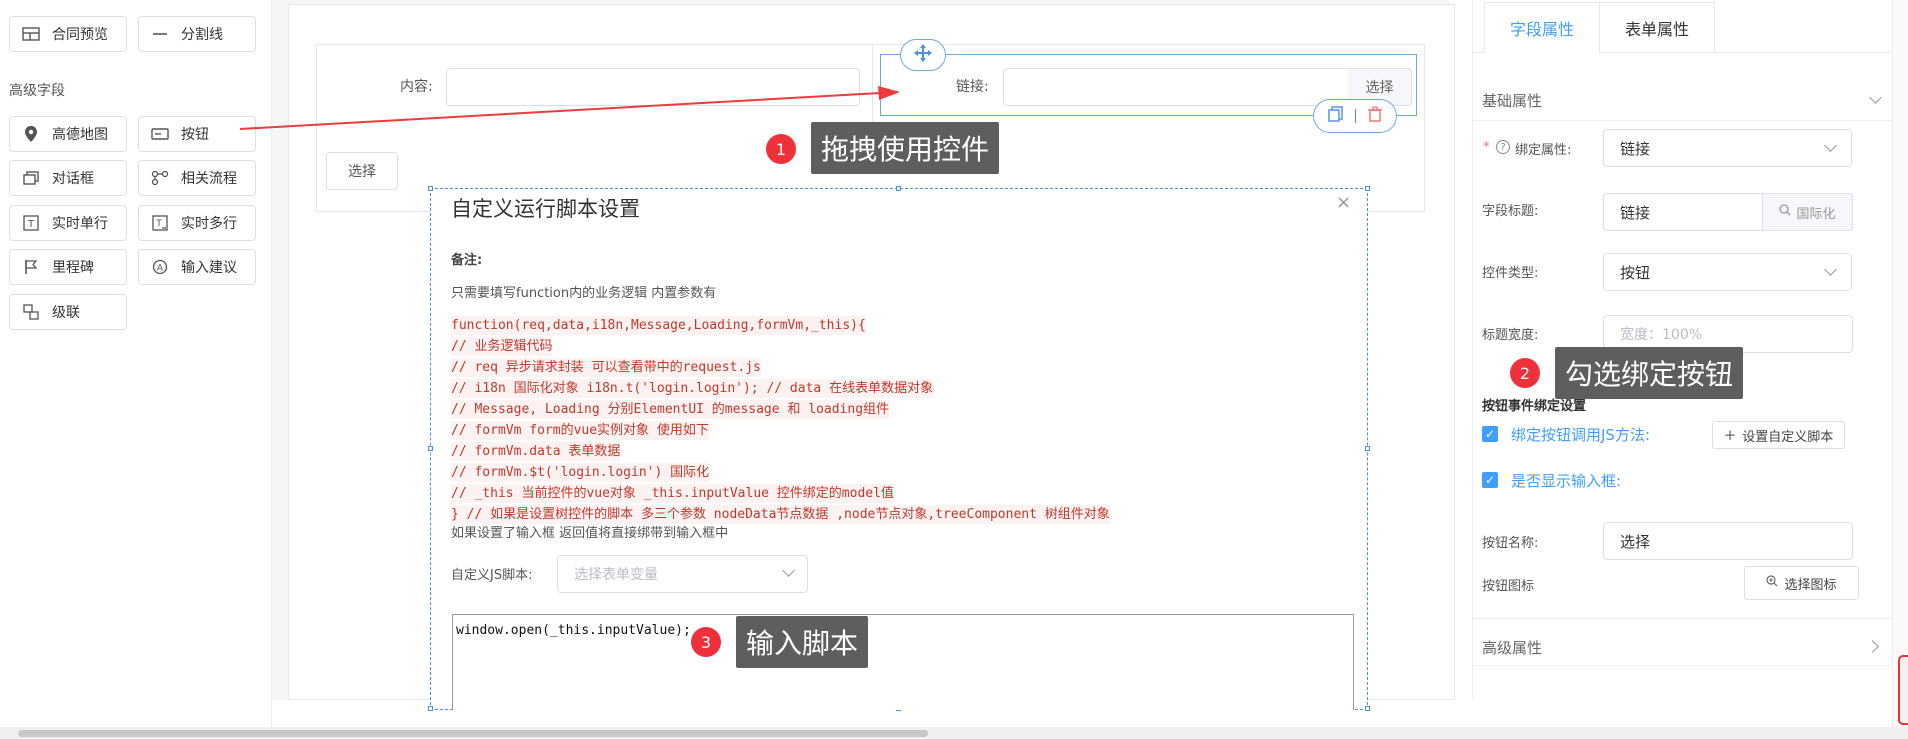 Image resolution: width=1908 pixels, height=739 pixels. What do you see at coordinates (1510, 335) in the screenshot?
I see `title-width-label: 标题宽度:` at bounding box center [1510, 335].